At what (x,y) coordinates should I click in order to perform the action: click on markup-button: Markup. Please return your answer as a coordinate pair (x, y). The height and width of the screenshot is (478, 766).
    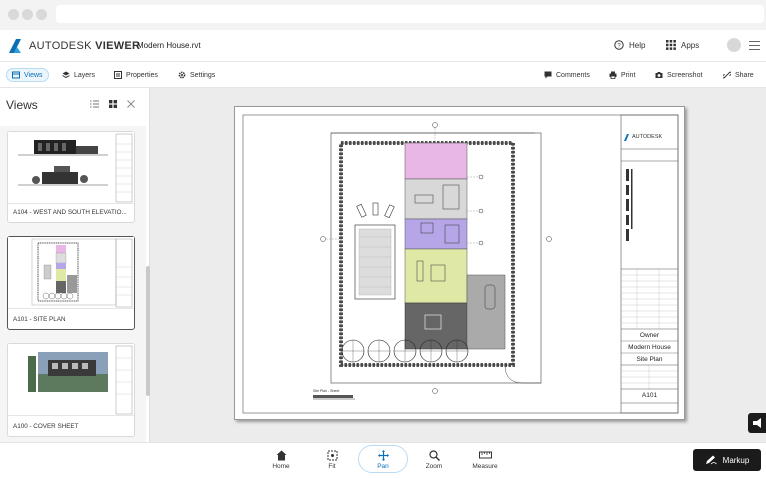
    Looking at the image, I should click on (727, 460).